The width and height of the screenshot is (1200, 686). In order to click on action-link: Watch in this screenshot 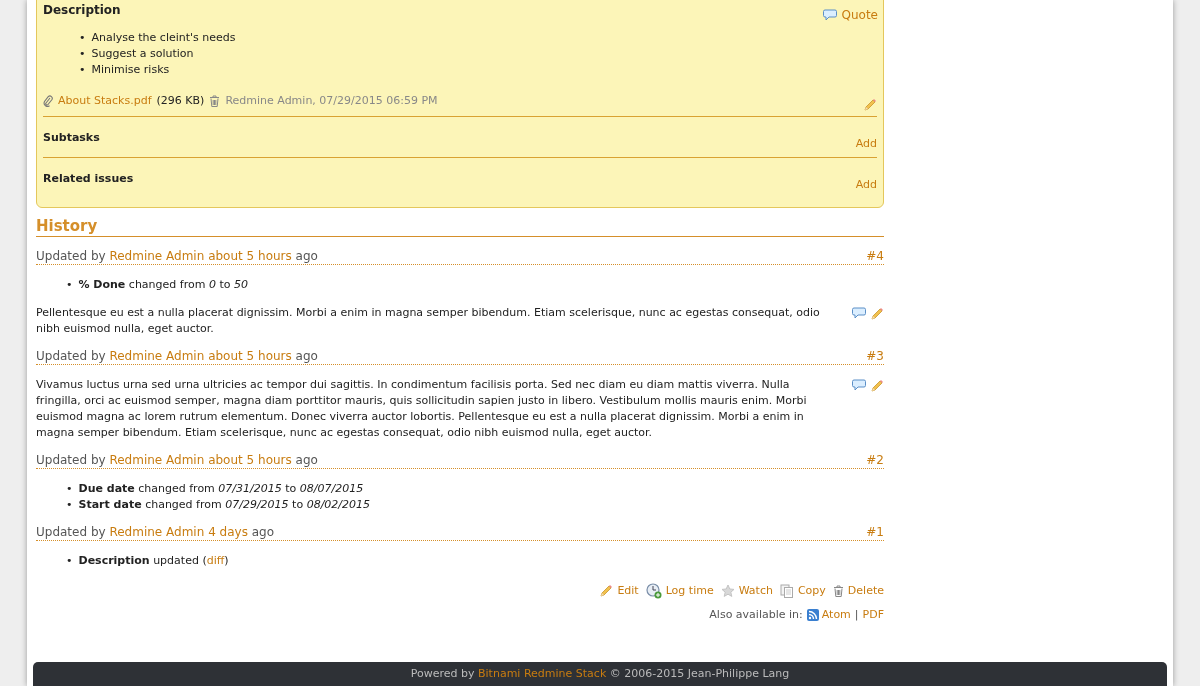, I will do `click(746, 591)`.